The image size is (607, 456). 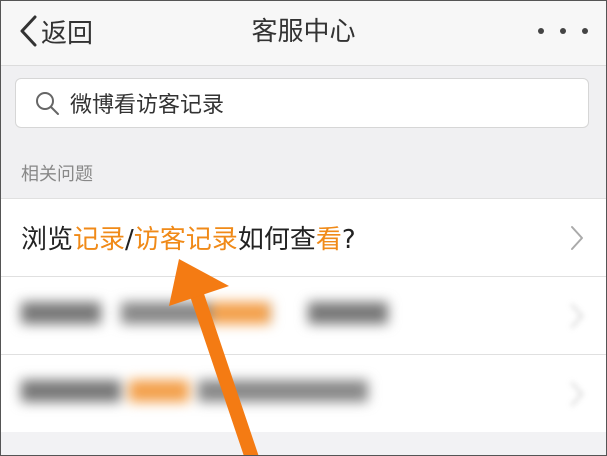 What do you see at coordinates (328, 240) in the screenshot?
I see `question-highlight-segment: 看` at bounding box center [328, 240].